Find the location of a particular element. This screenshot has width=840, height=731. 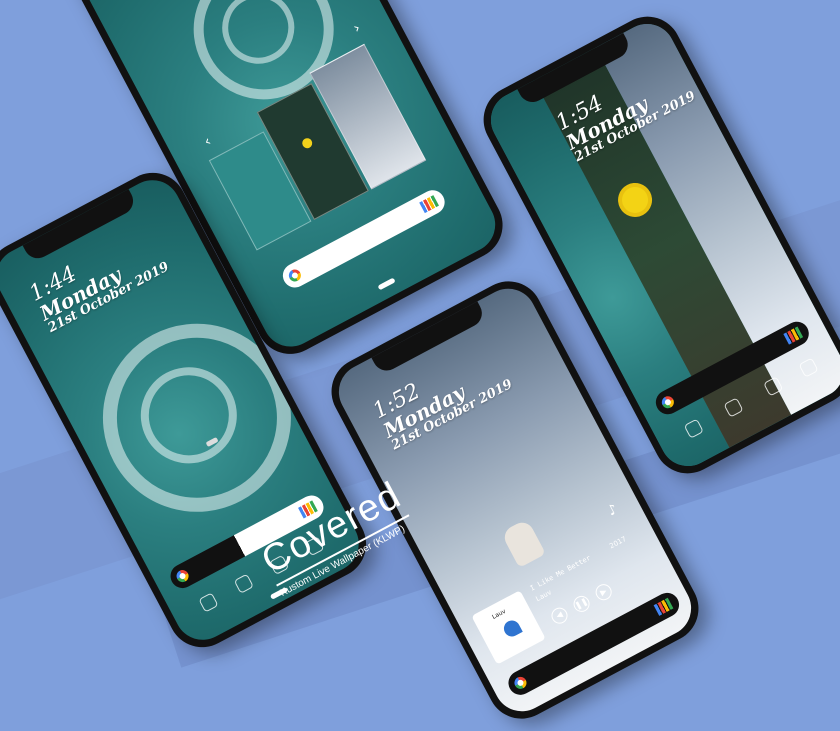

music-note-icon: ♪ is located at coordinates (613, 510).